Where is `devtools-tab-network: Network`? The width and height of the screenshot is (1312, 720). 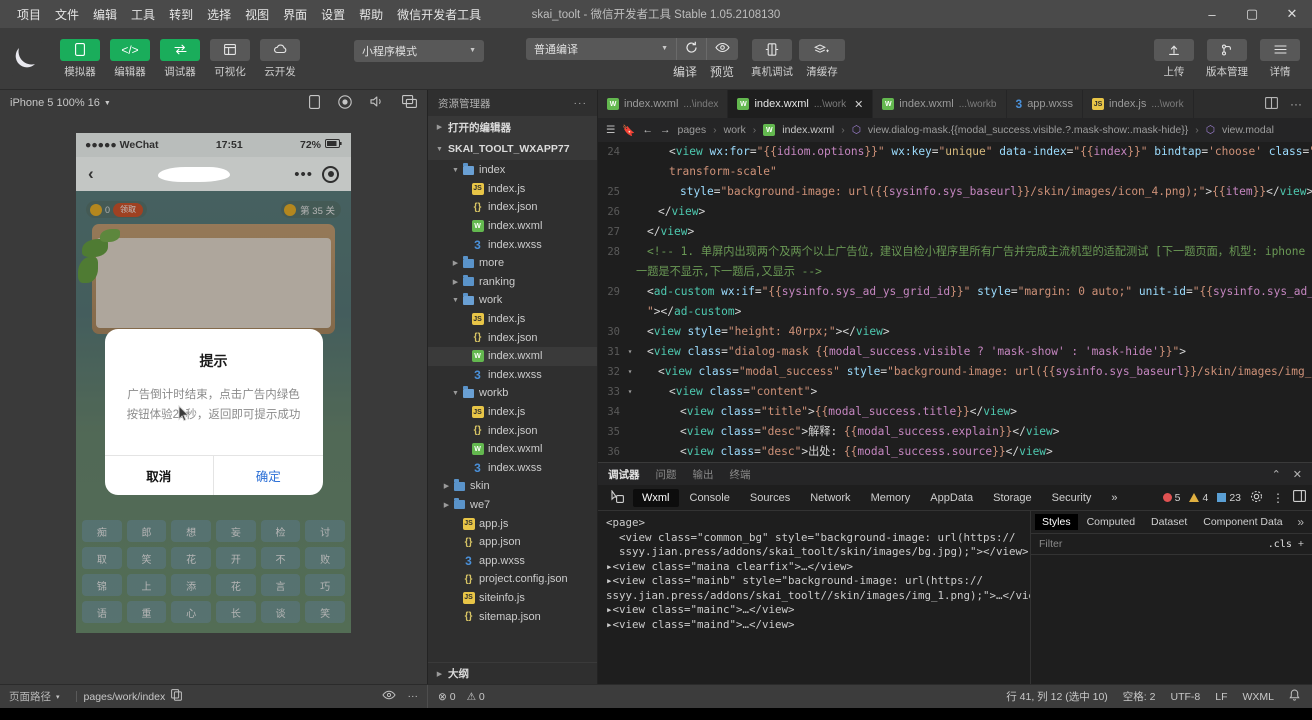
devtools-tab-network: Network is located at coordinates (830, 498).